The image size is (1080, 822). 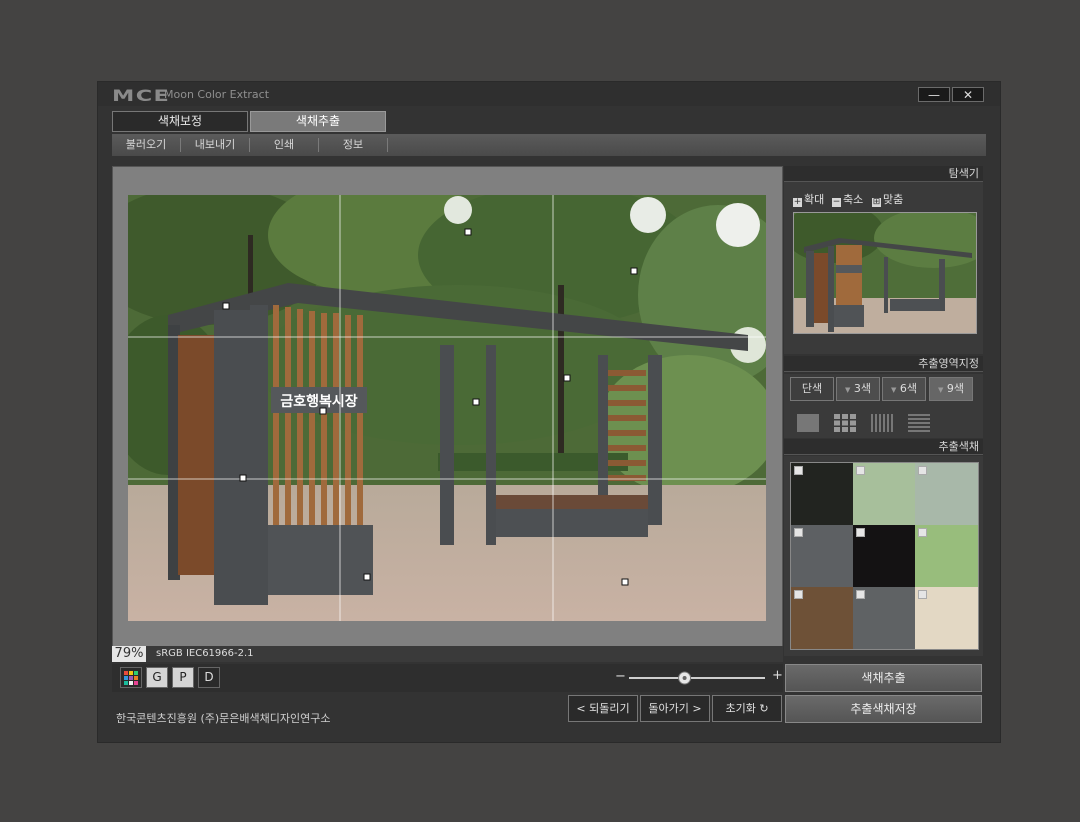 What do you see at coordinates (217, 94) in the screenshot?
I see `app-title: Moon Color Extract` at bounding box center [217, 94].